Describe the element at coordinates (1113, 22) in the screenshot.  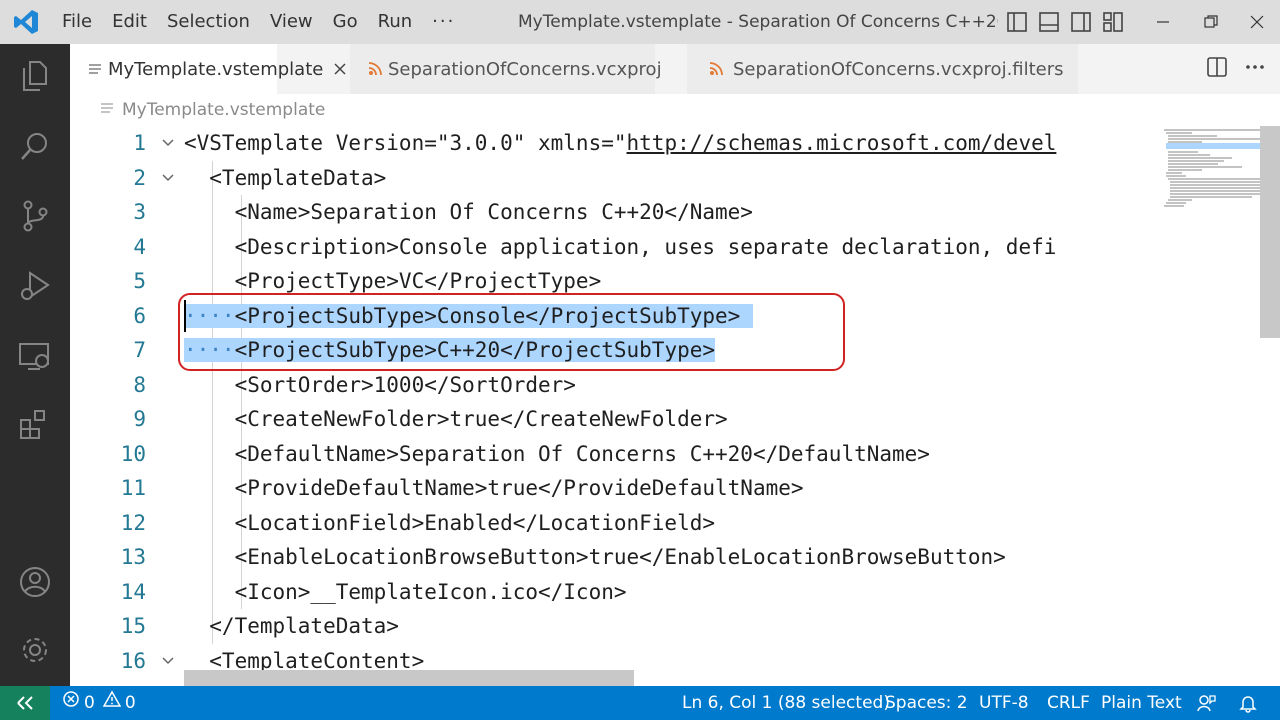
I see `customize-layout-icon` at that location.